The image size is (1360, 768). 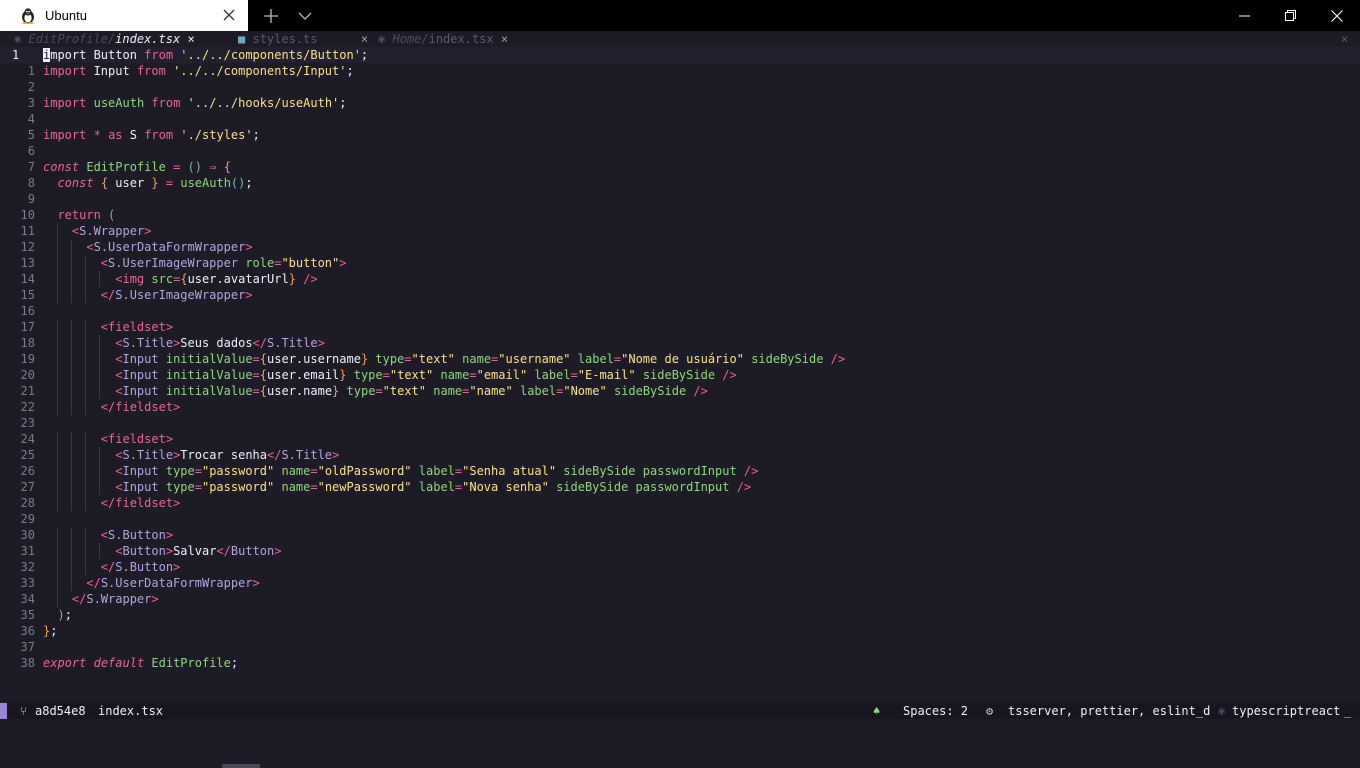 I want to click on code-line: 35 );, so click(x=680, y=615).